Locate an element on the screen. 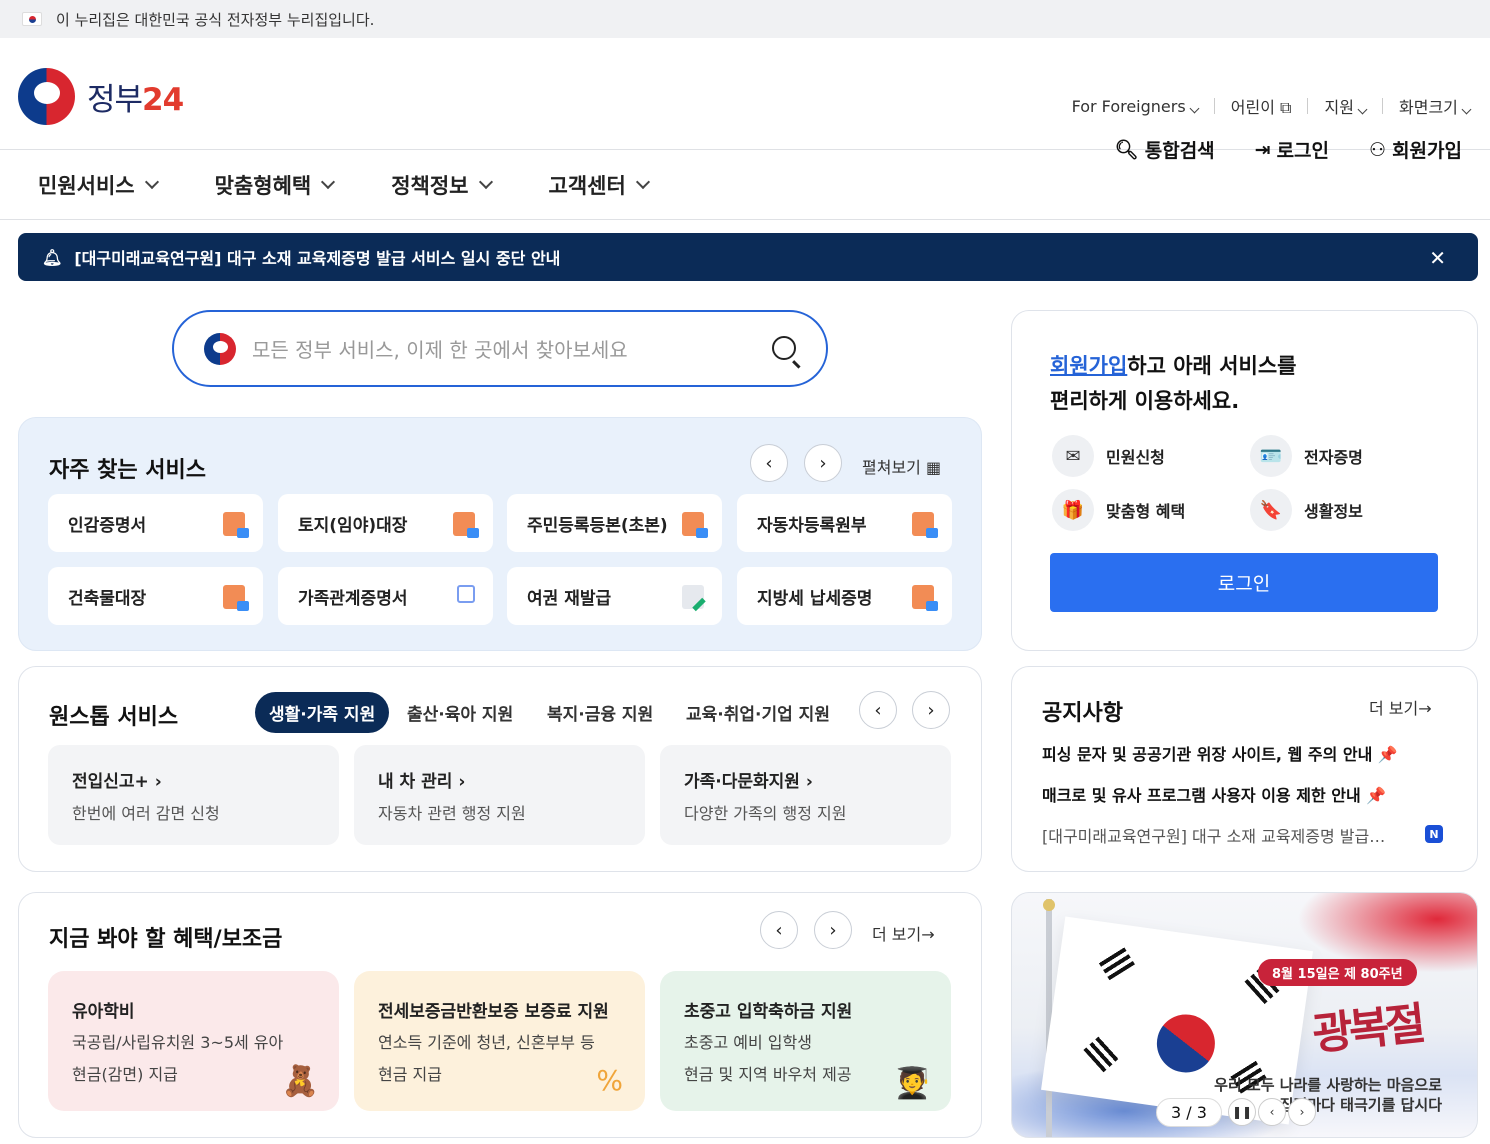 The height and width of the screenshot is (1144, 1490). prev-icon: ‹ is located at coordinates (1272, 1112).